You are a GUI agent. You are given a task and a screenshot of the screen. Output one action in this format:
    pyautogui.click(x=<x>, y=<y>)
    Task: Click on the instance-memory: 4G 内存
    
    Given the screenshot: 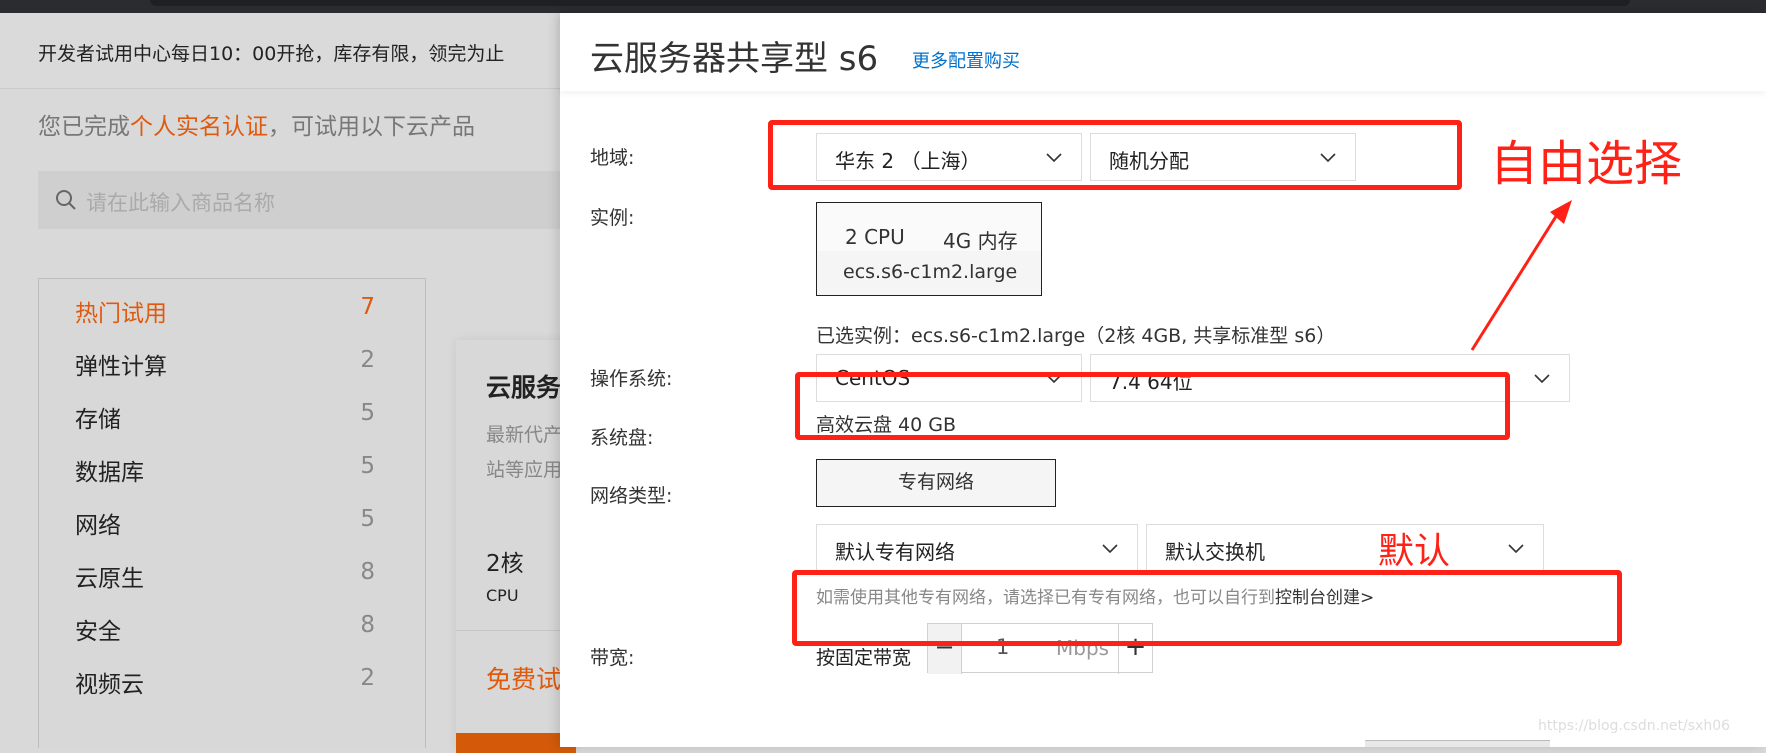 What is the action you would take?
    pyautogui.click(x=980, y=241)
    